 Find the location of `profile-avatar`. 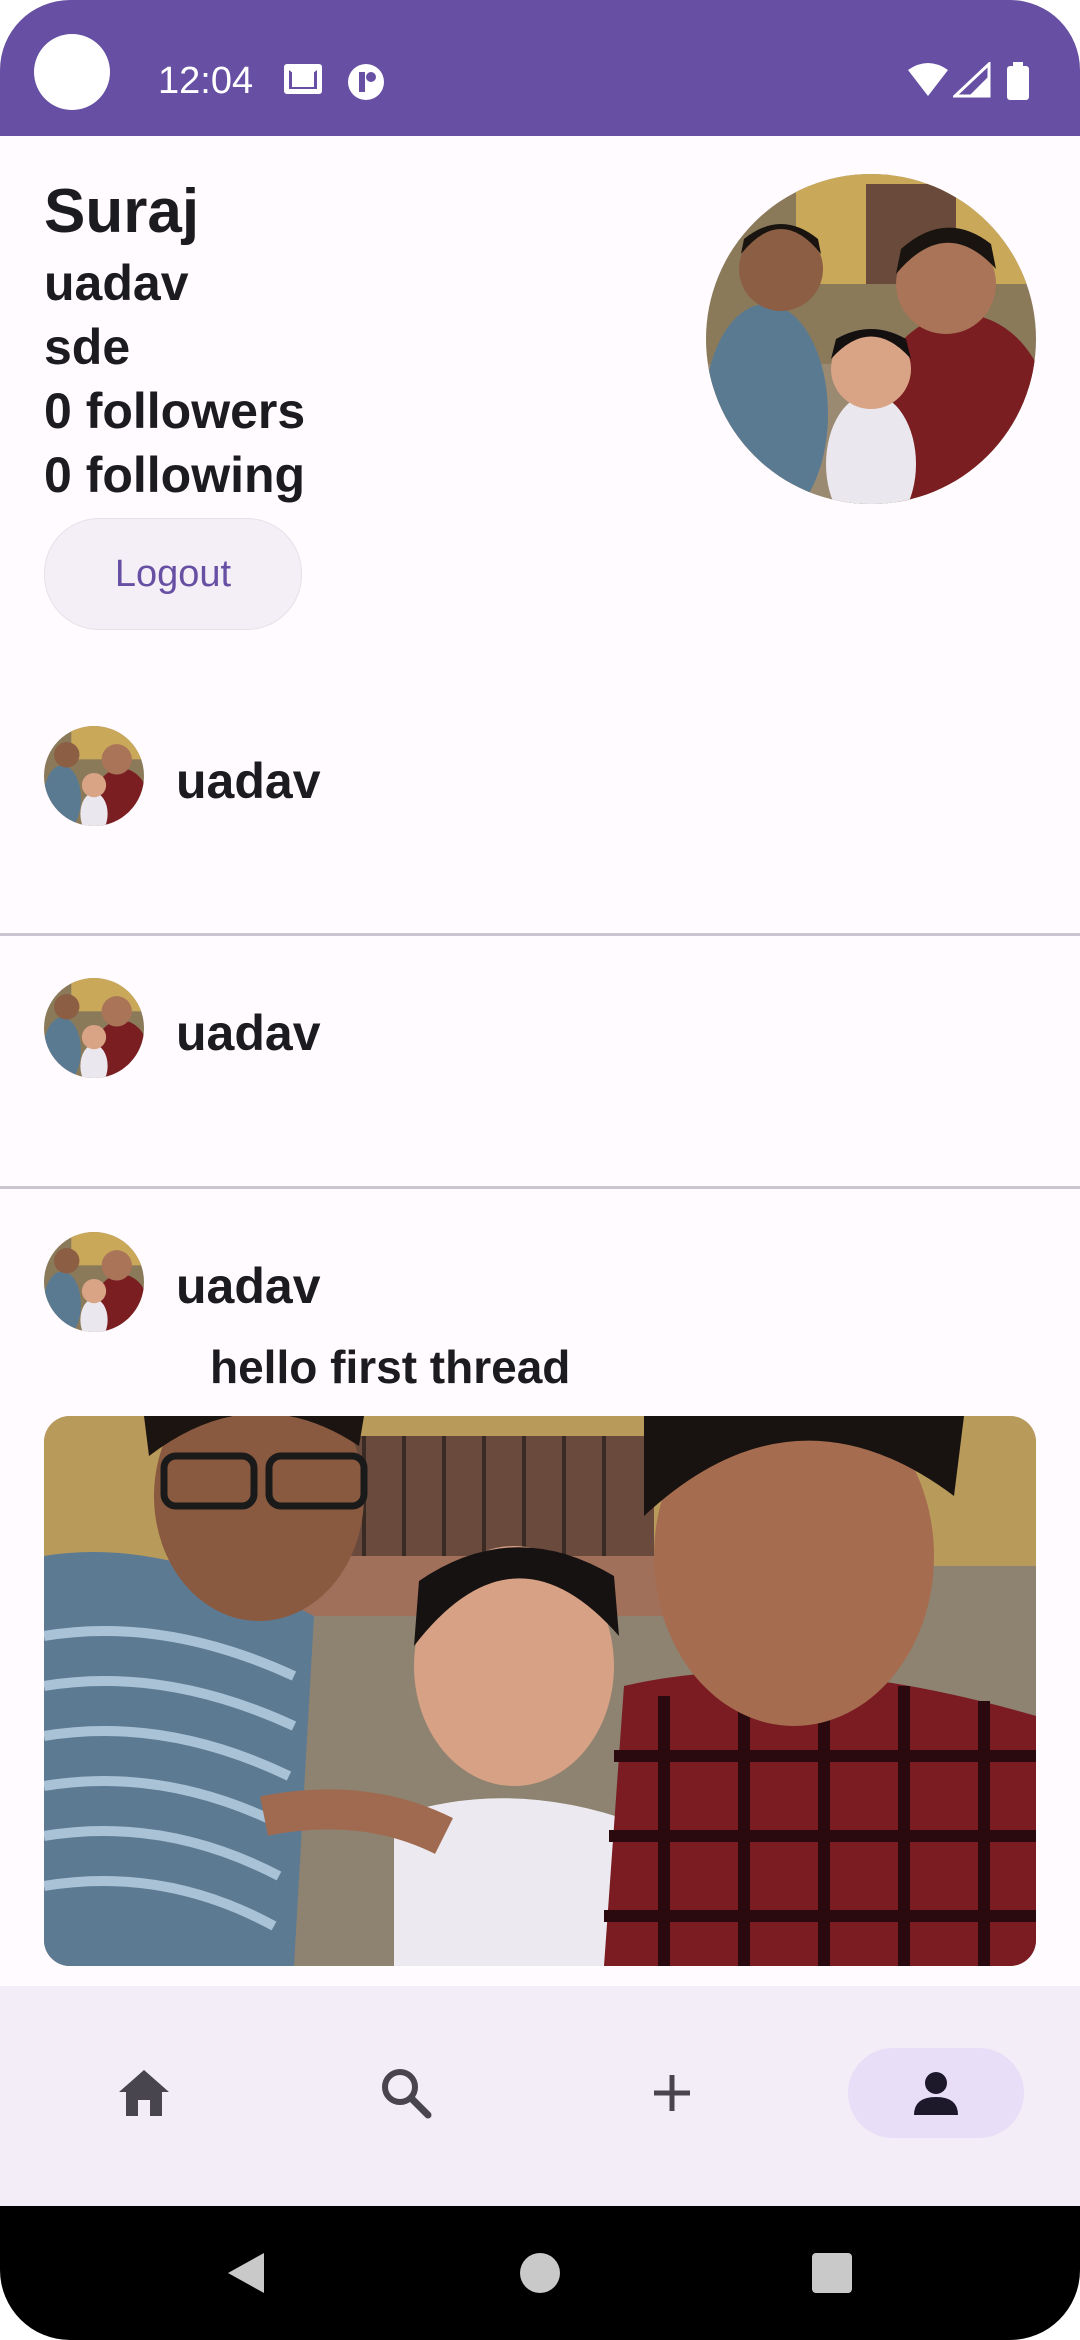

profile-avatar is located at coordinates (871, 339).